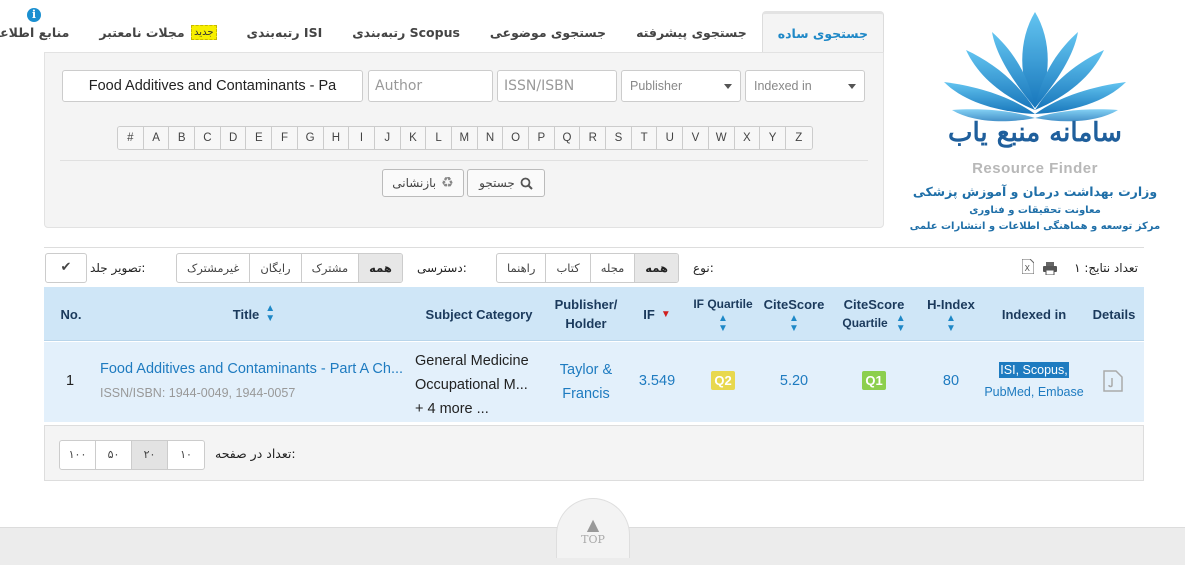 The height and width of the screenshot is (565, 1185). I want to click on alphabet-letter-button: M, so click(464, 138).